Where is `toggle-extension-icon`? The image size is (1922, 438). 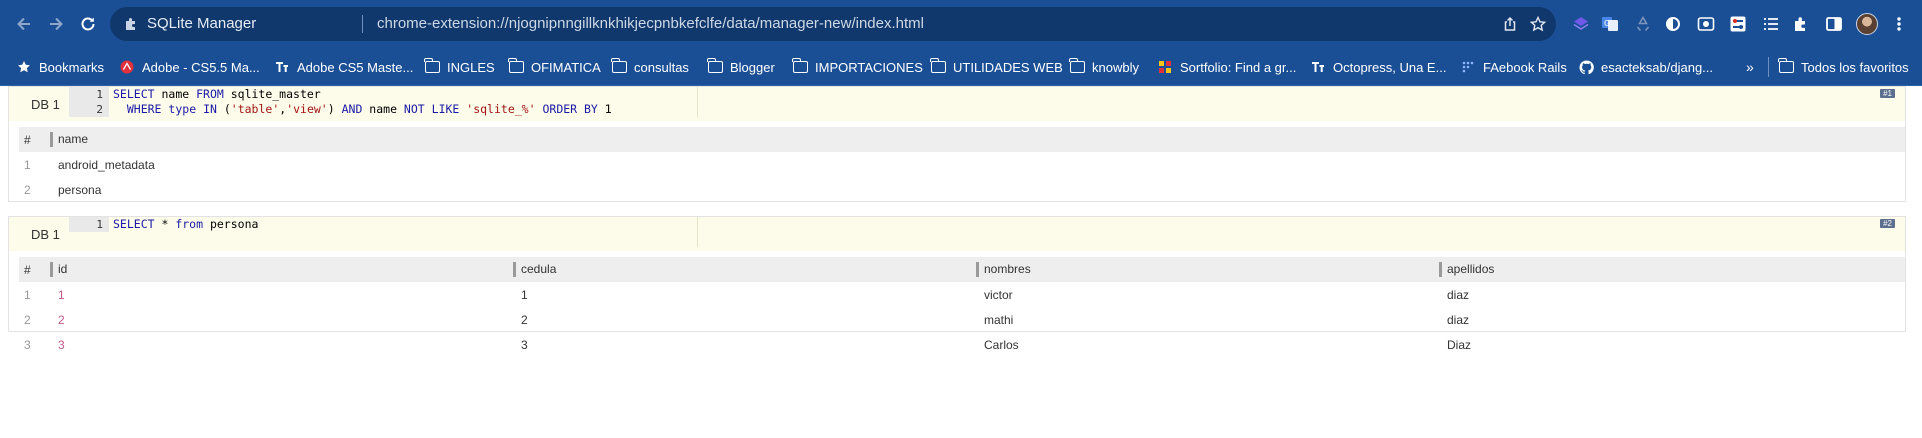
toggle-extension-icon is located at coordinates (1738, 24).